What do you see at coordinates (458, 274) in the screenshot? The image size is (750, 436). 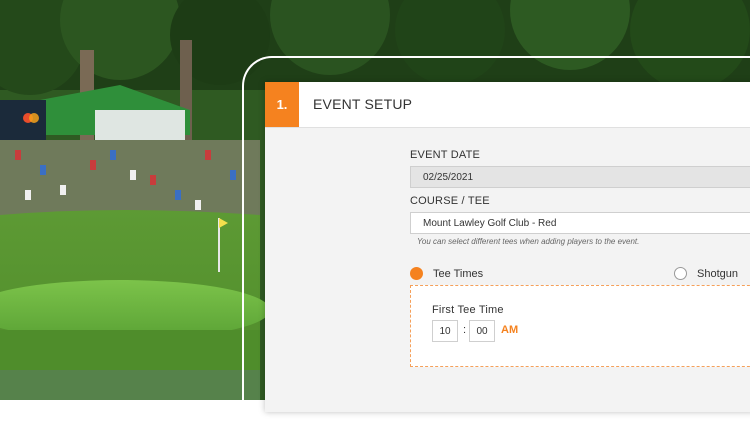 I see `tee-times-label: Tee Times` at bounding box center [458, 274].